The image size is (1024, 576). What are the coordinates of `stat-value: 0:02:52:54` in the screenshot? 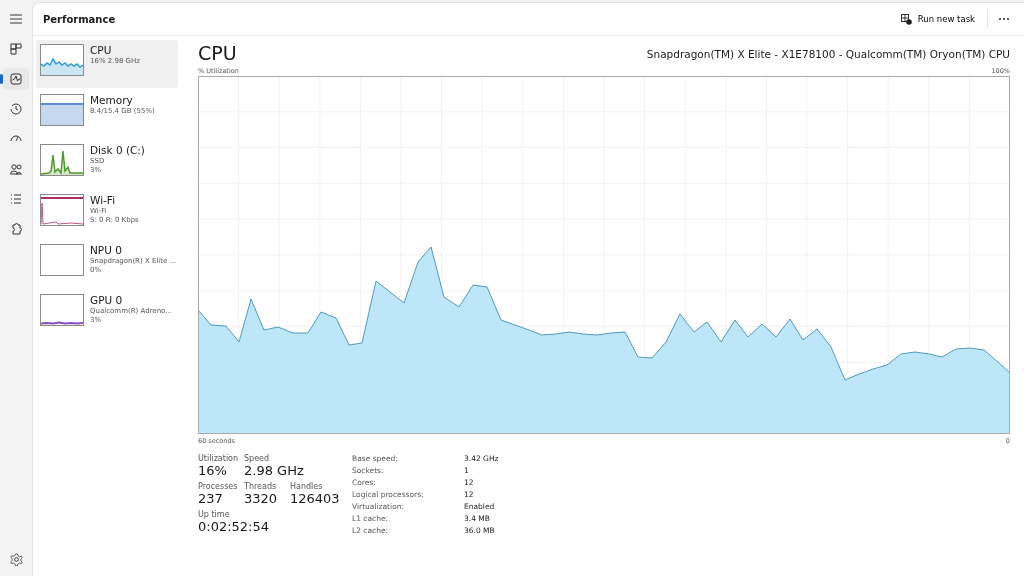 It's located at (234, 526).